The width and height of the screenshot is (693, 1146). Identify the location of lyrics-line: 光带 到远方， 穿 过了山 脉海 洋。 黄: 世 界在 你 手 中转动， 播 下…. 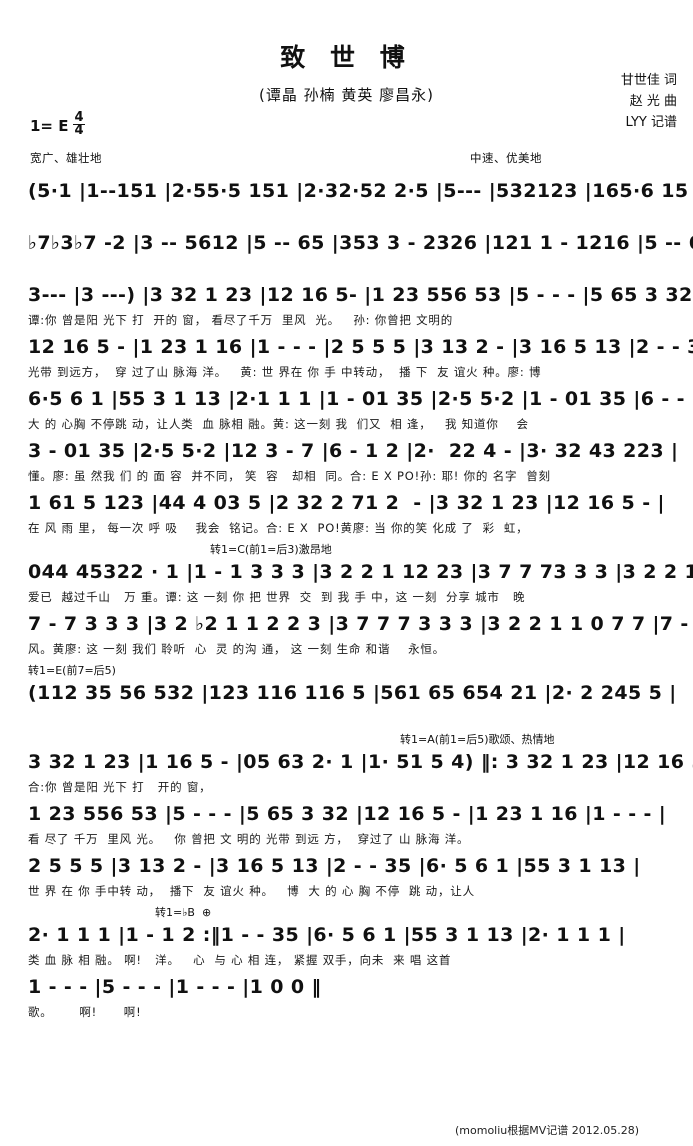
(285, 372).